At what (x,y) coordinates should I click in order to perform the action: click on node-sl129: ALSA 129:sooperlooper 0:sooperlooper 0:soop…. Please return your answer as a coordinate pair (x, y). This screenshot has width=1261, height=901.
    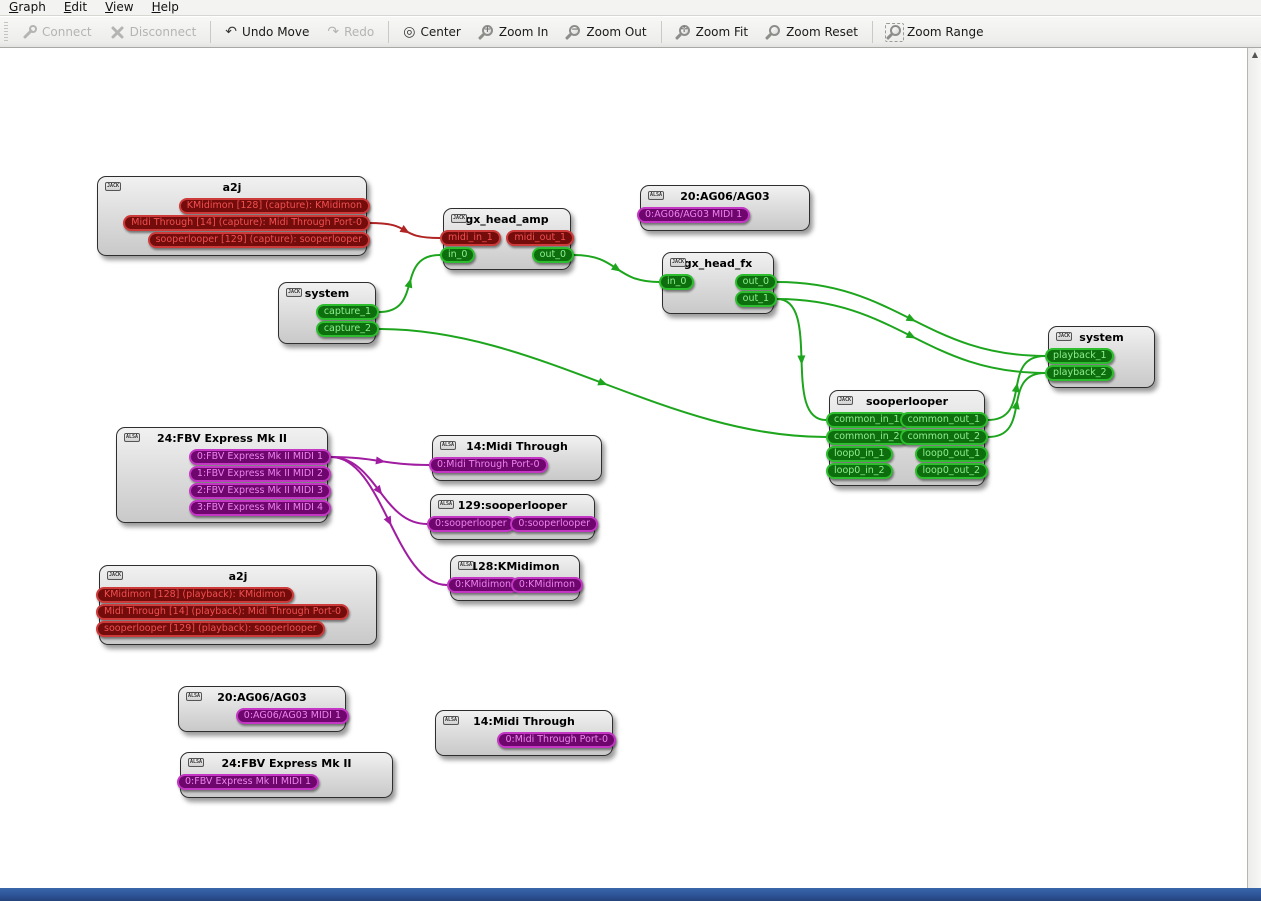
    Looking at the image, I should click on (512, 517).